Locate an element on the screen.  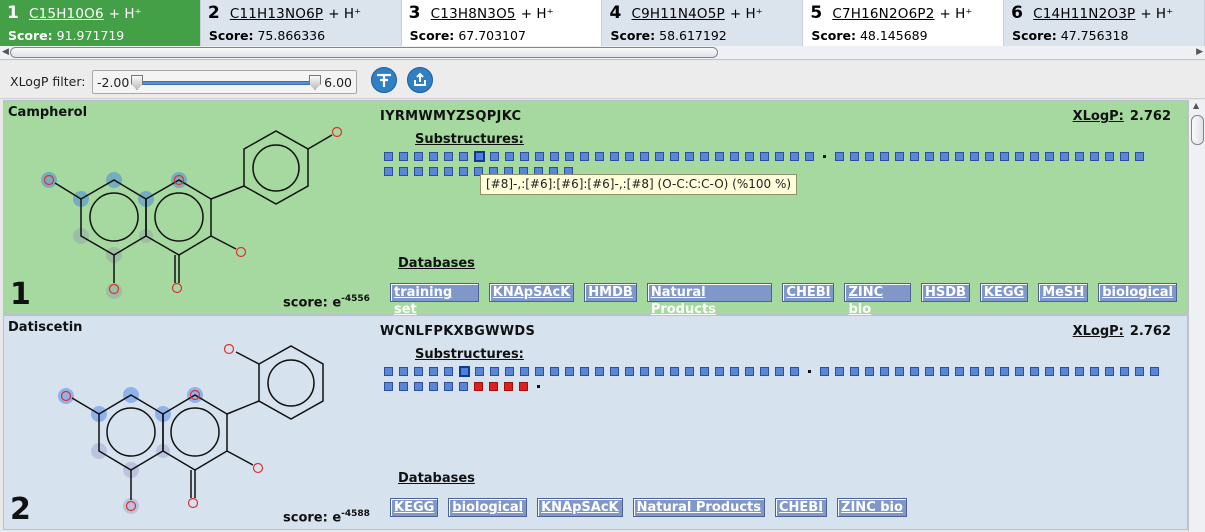
export-icon is located at coordinates (420, 80).